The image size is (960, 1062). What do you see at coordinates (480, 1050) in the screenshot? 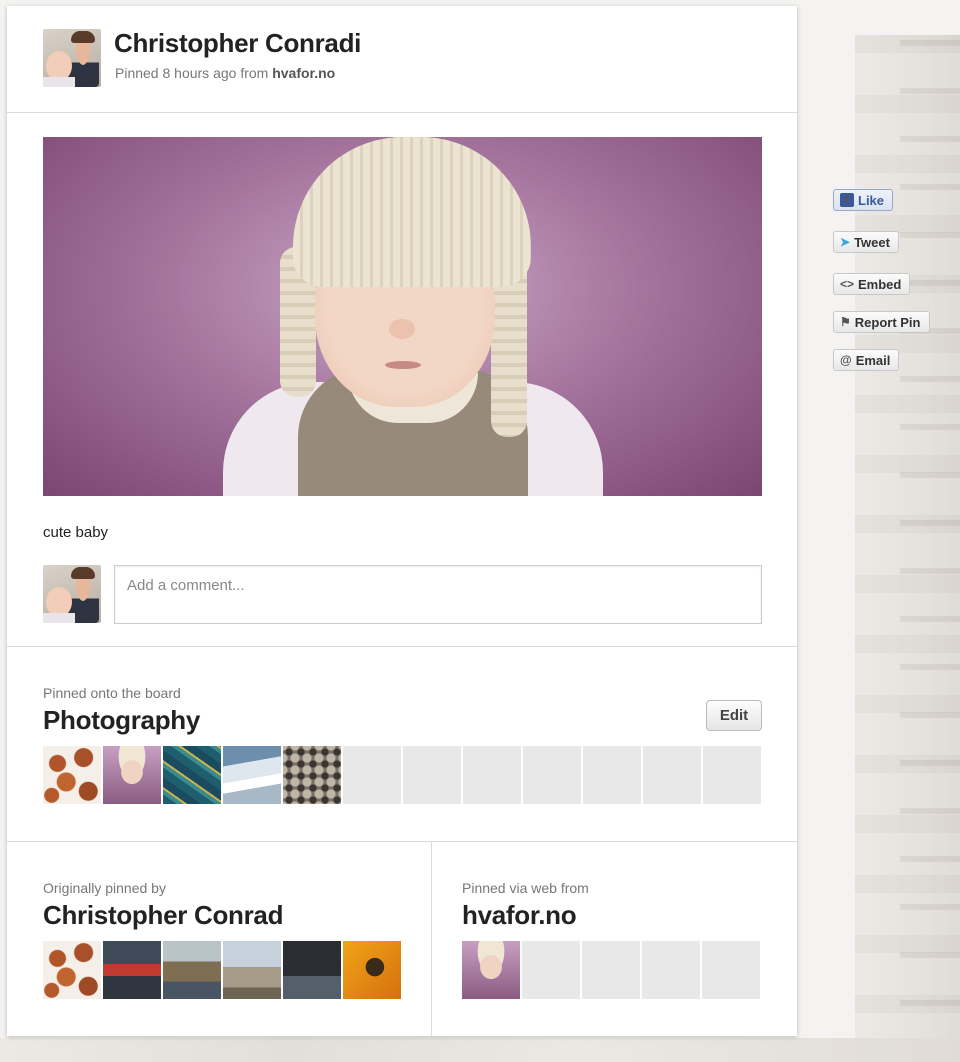
I see `background-bottom-strip` at bounding box center [480, 1050].